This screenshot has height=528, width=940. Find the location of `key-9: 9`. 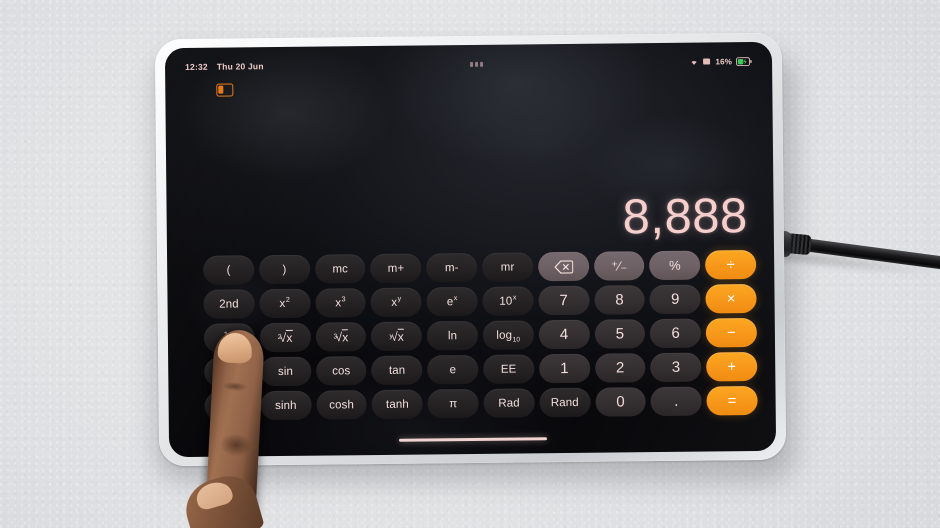

key-9: 9 is located at coordinates (675, 299).